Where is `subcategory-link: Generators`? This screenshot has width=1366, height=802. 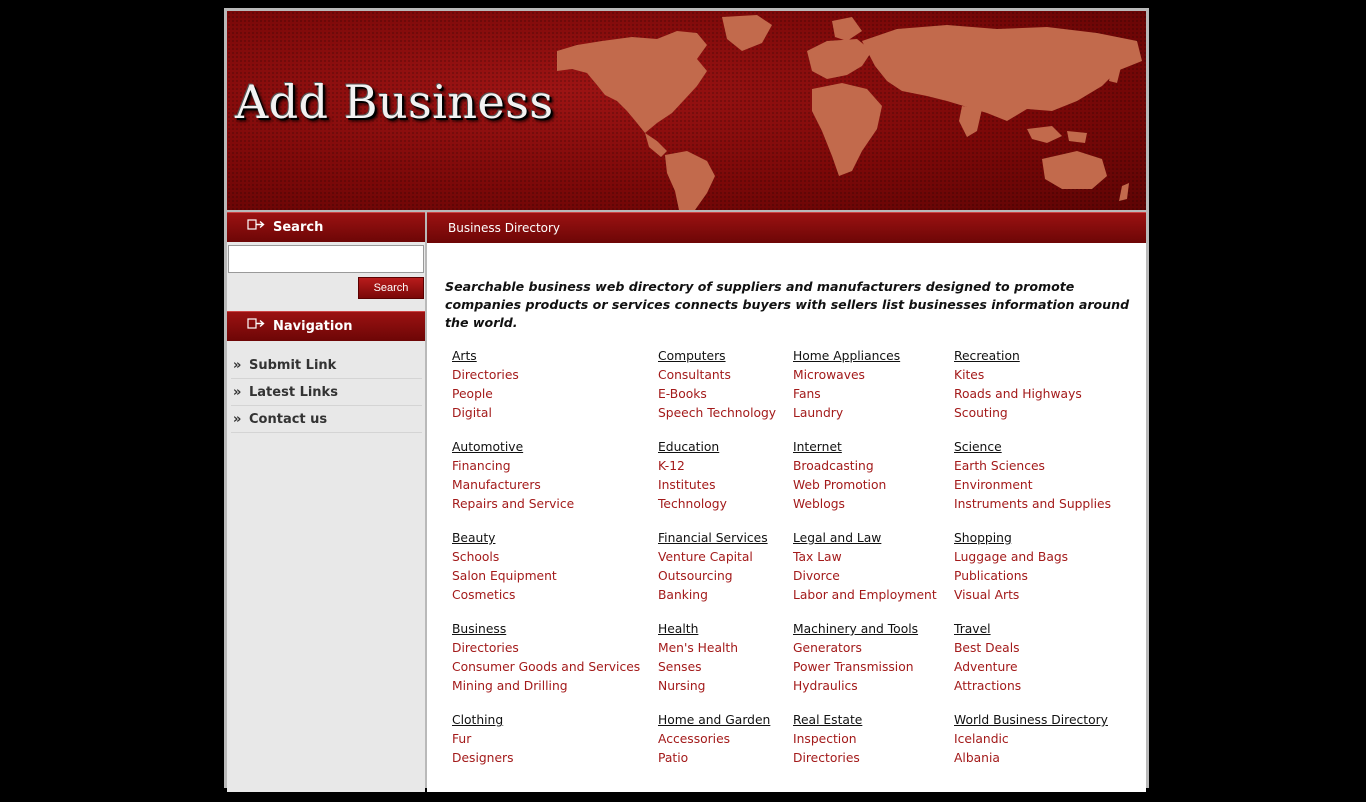
subcategory-link: Generators is located at coordinates (865, 648).